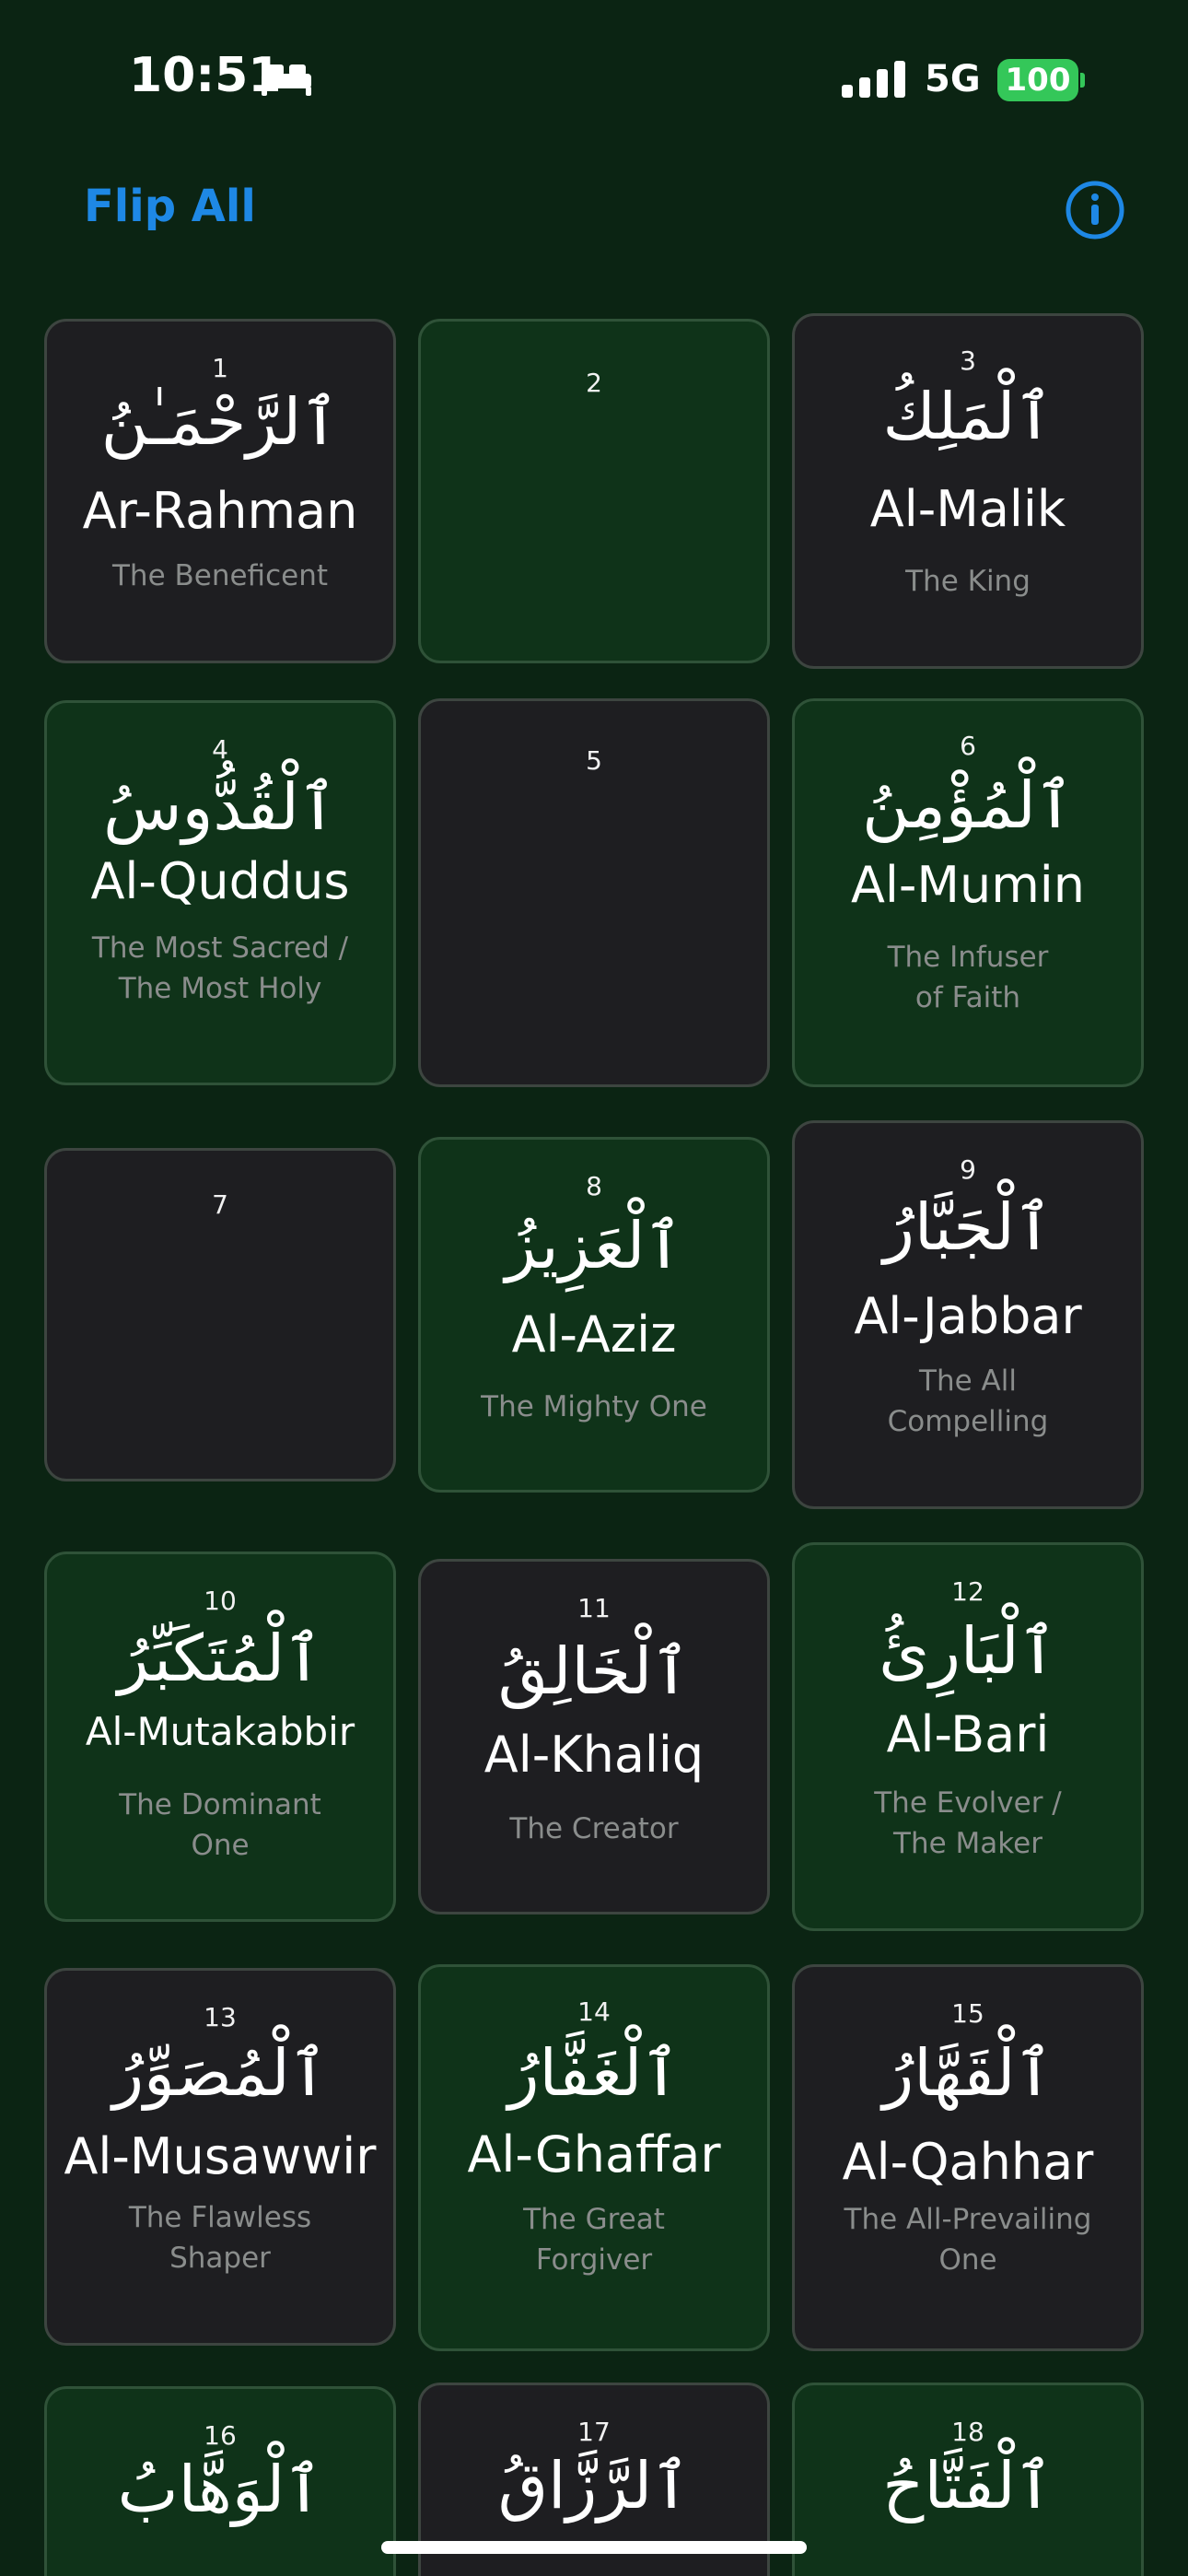 This screenshot has width=1188, height=2576. Describe the element at coordinates (968, 2485) in the screenshot. I see `card-arabic-name: ٱلْفَتَّاحُ` at that location.